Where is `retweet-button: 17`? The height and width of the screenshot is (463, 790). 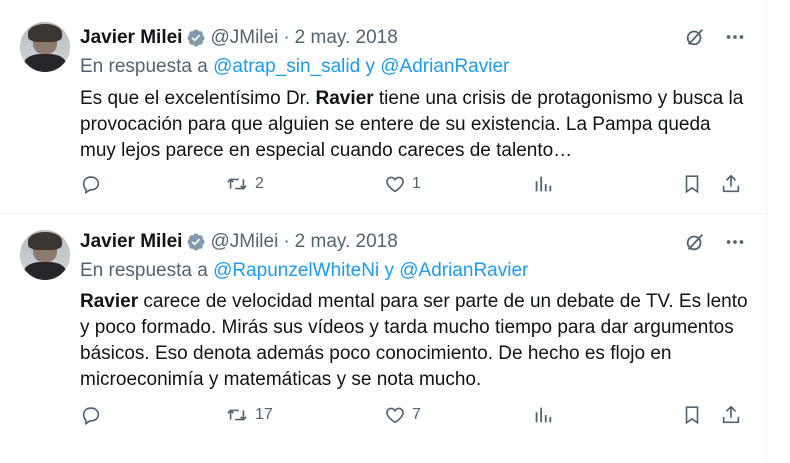 retweet-button: 17 is located at coordinates (249, 415).